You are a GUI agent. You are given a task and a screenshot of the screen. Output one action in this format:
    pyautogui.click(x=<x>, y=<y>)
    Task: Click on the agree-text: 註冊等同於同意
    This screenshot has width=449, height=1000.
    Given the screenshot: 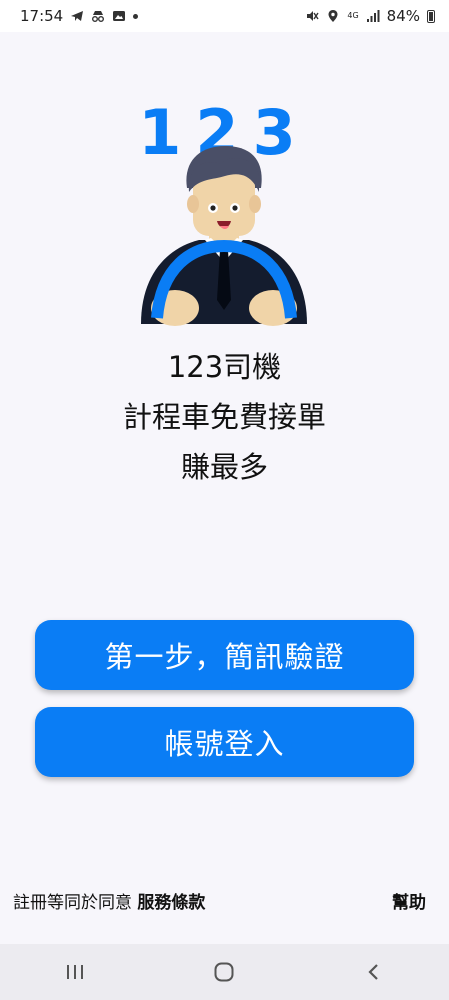 What is the action you would take?
    pyautogui.click(x=72, y=903)
    